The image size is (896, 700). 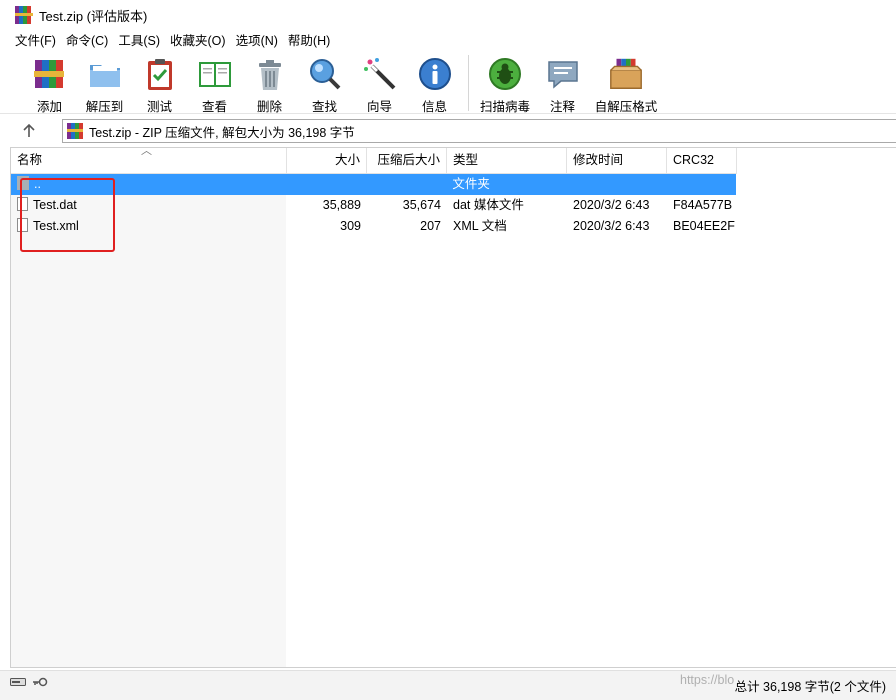 I want to click on delete-label: 删除, so click(x=269, y=107).